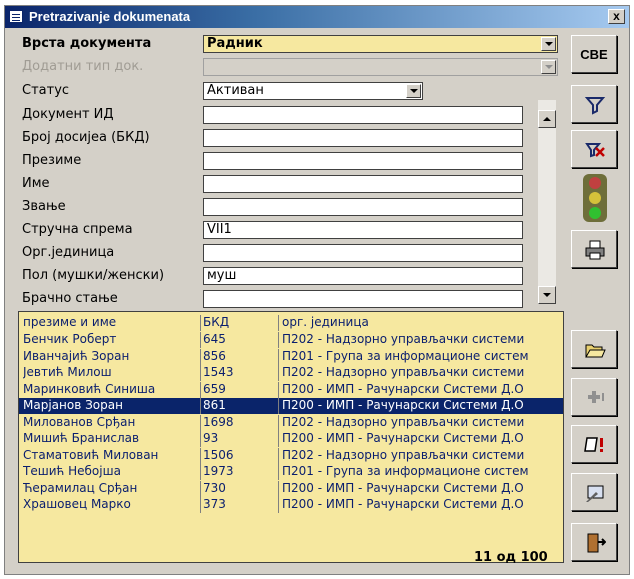 Image resolution: width=634 pixels, height=579 pixels. I want to click on cell-name: Мишић Бранислав, so click(81, 438).